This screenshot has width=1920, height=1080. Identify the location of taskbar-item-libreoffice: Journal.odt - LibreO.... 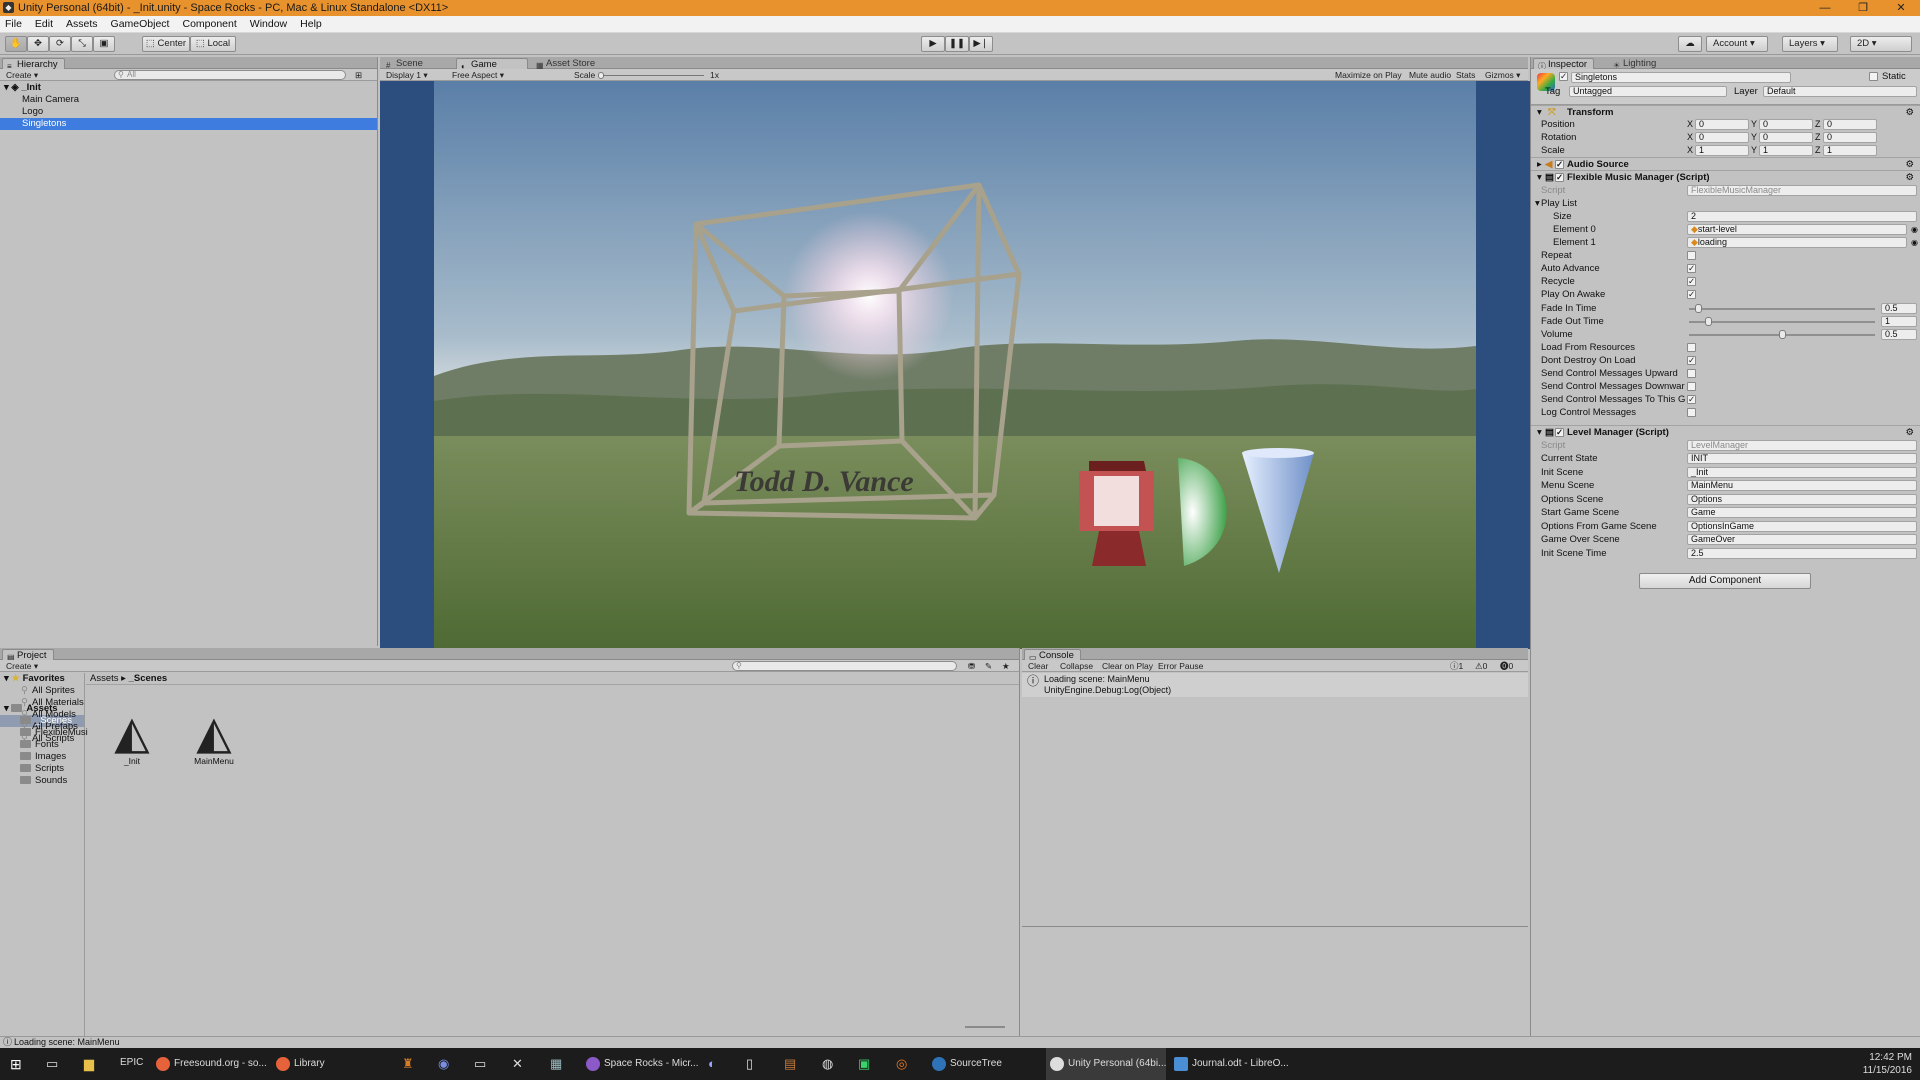
(1229, 1064).